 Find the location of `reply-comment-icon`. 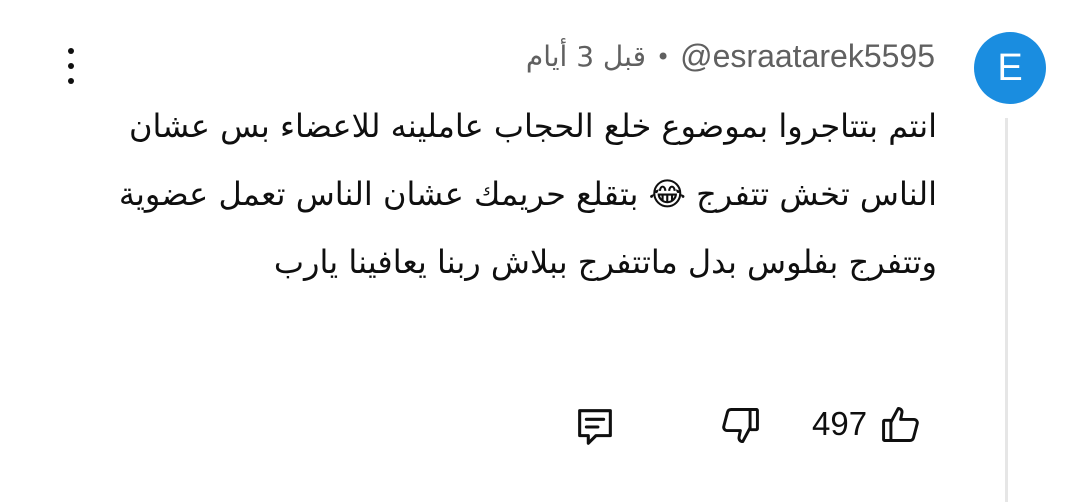

reply-comment-icon is located at coordinates (595, 427).